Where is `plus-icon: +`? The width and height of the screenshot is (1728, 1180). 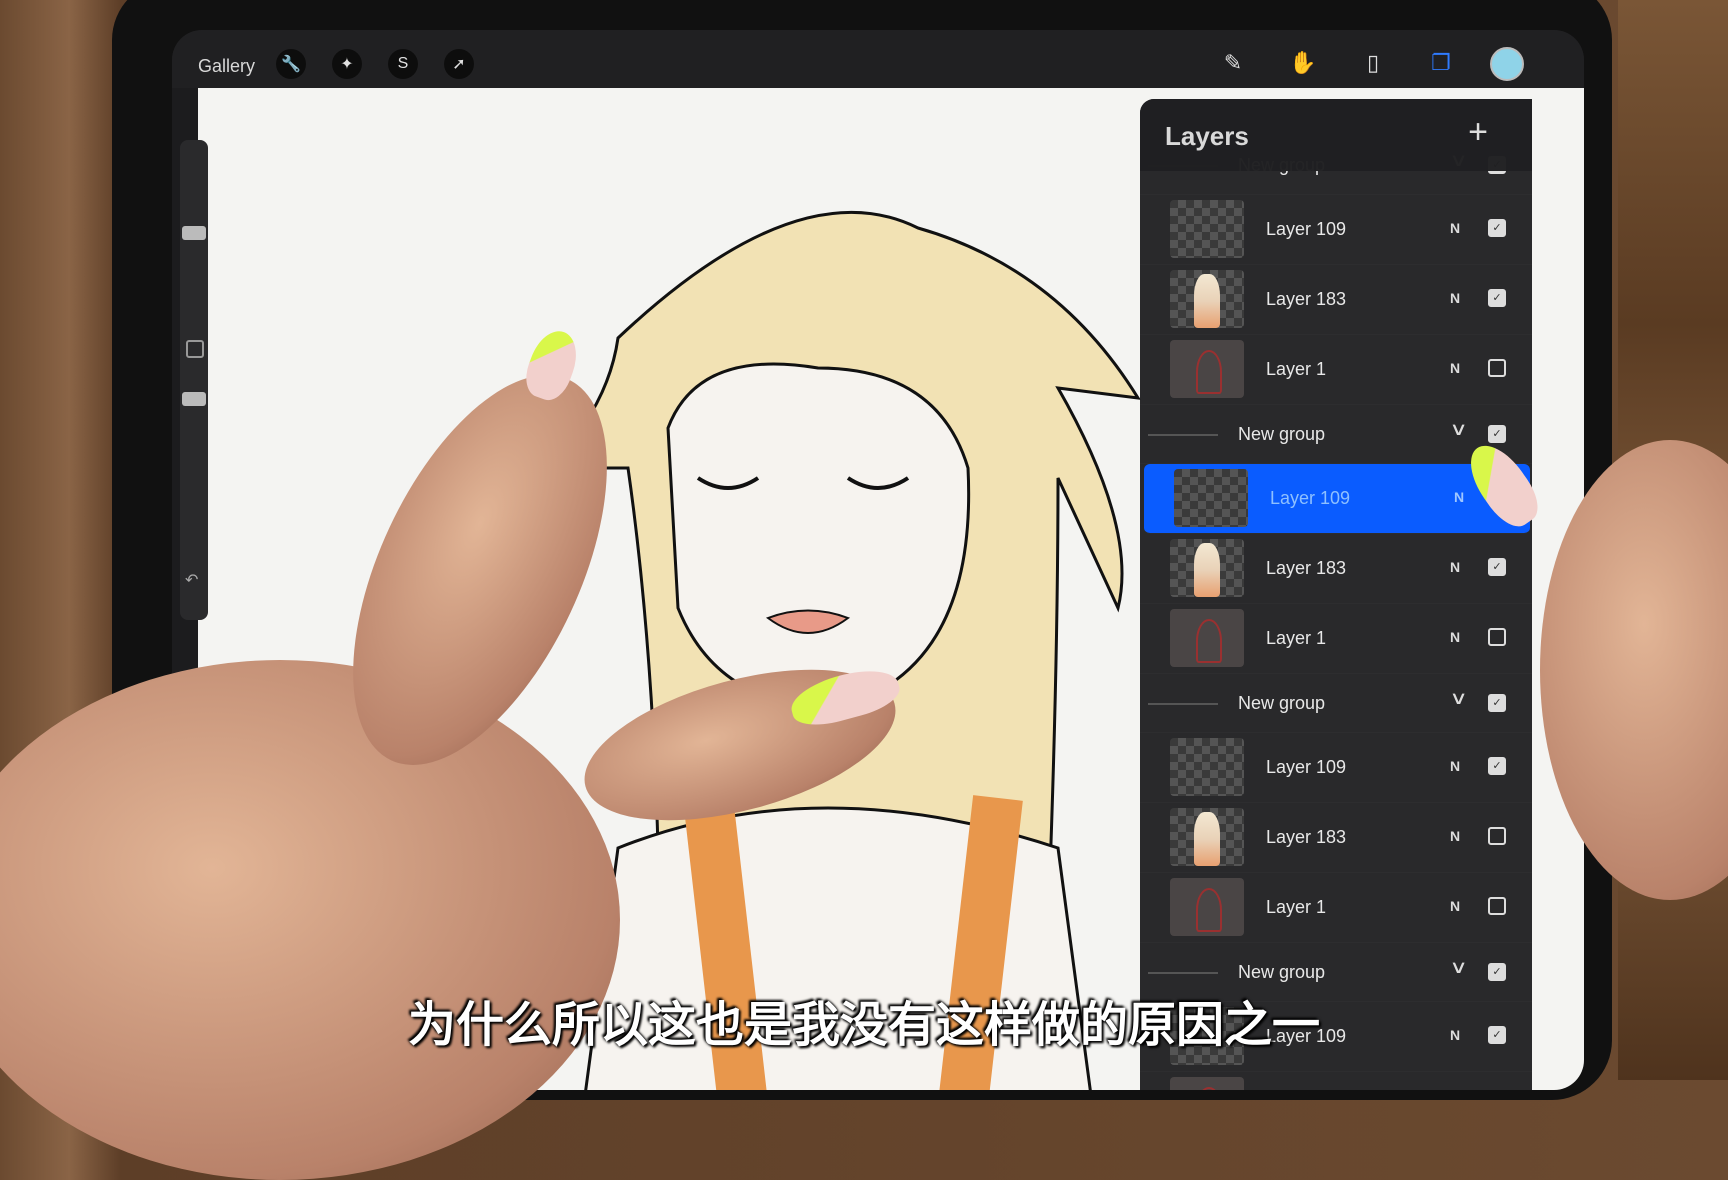
plus-icon: + is located at coordinates (1478, 132).